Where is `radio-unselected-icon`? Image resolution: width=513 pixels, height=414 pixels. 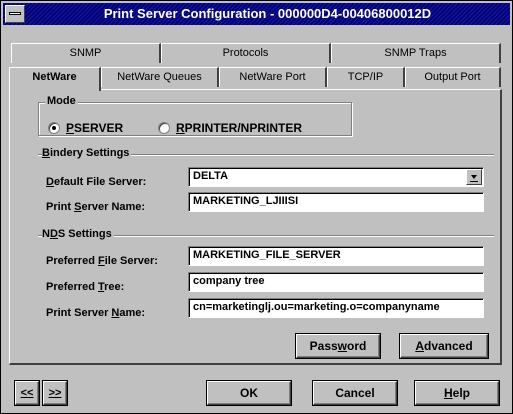
radio-unselected-icon is located at coordinates (164, 128).